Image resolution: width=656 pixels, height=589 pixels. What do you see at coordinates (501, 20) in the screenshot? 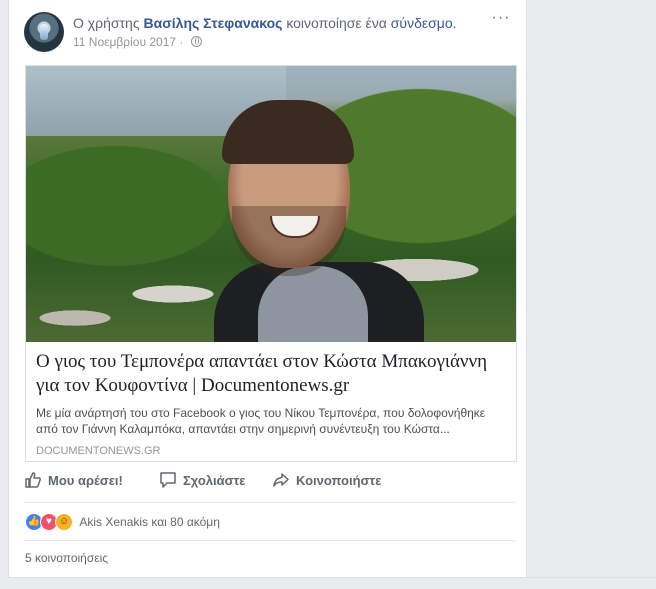
I see `more-options-button: ···` at bounding box center [501, 20].